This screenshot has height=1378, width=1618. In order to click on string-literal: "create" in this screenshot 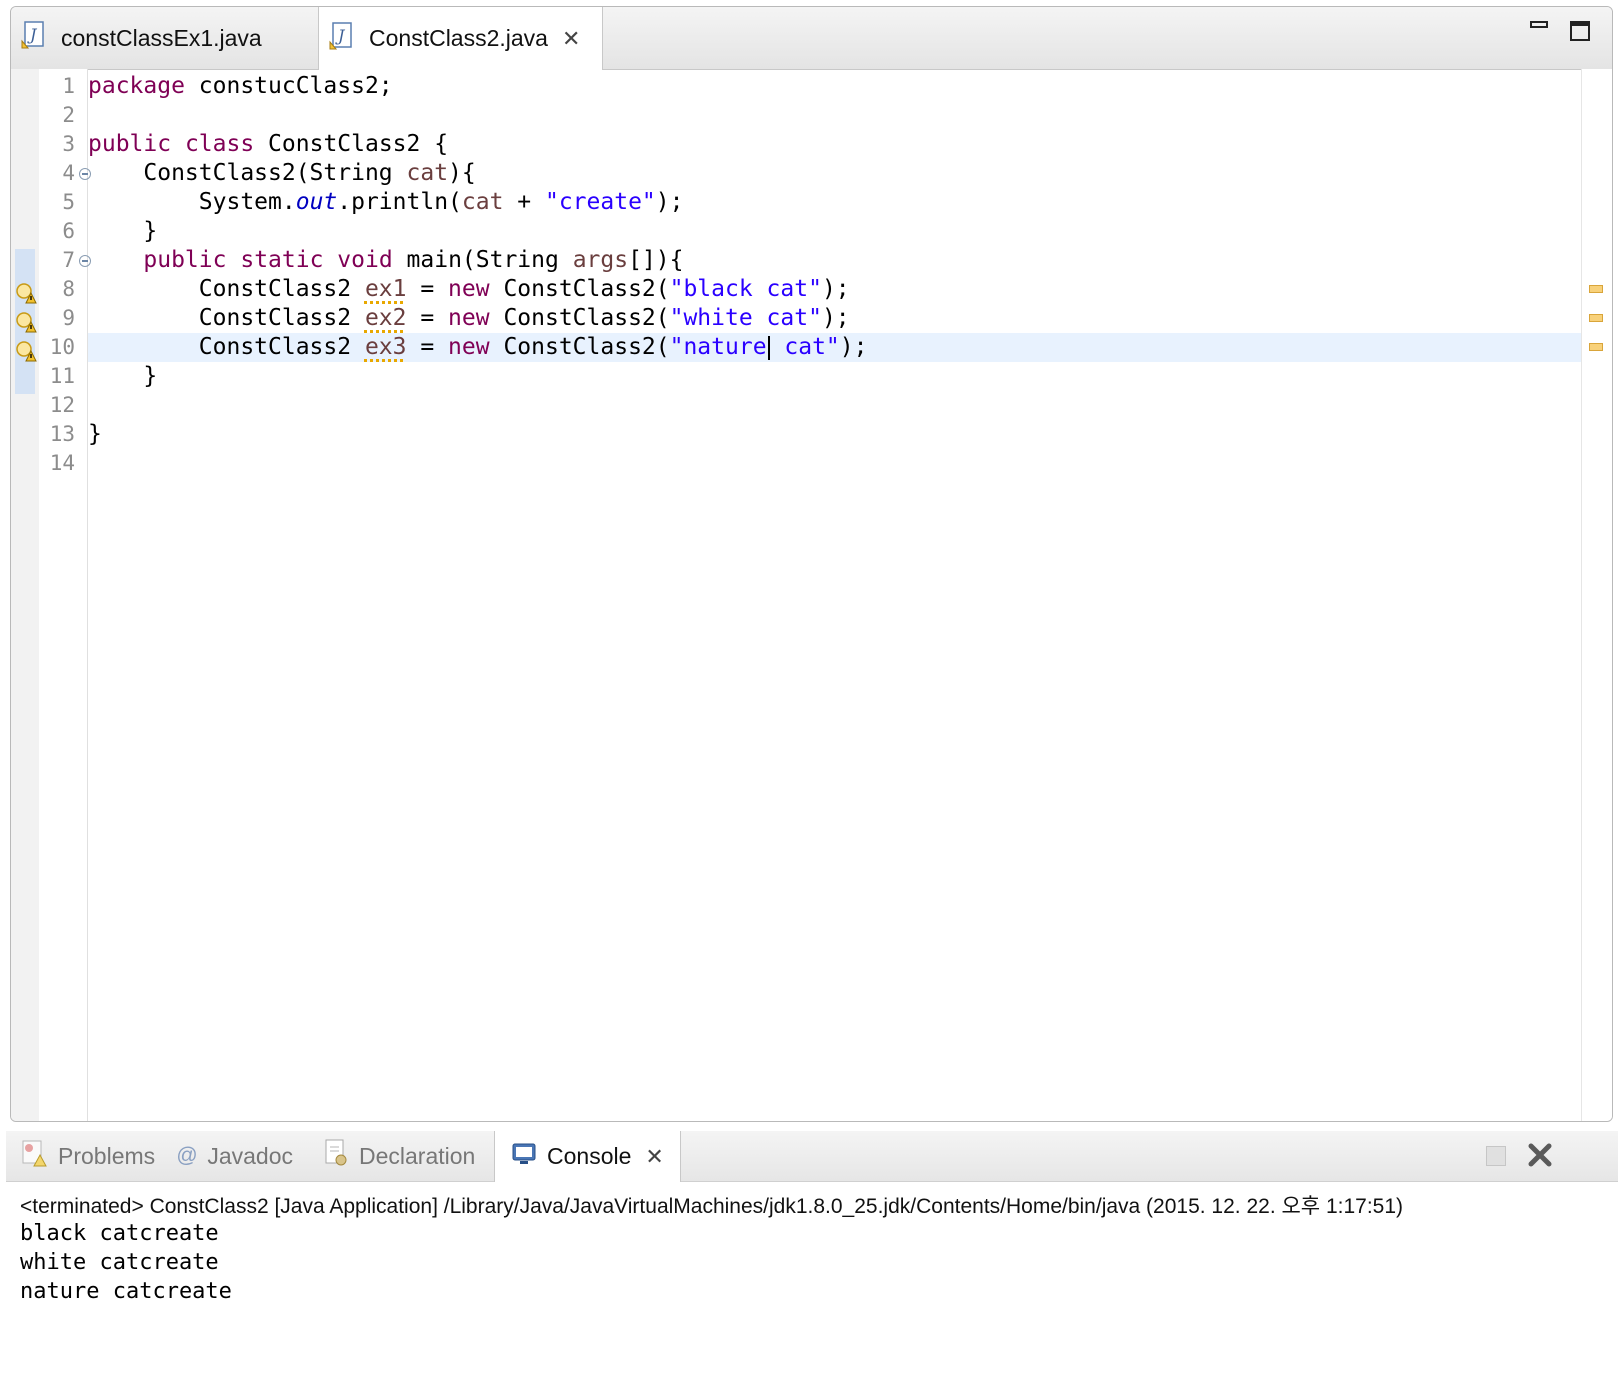, I will do `click(600, 202)`.